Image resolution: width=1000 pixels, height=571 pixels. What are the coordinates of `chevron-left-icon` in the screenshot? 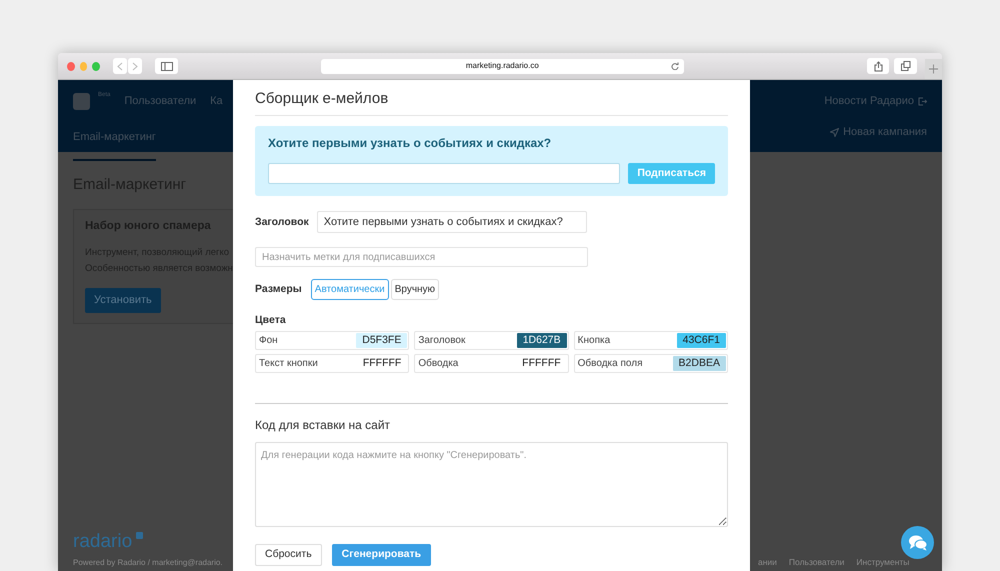 It's located at (120, 66).